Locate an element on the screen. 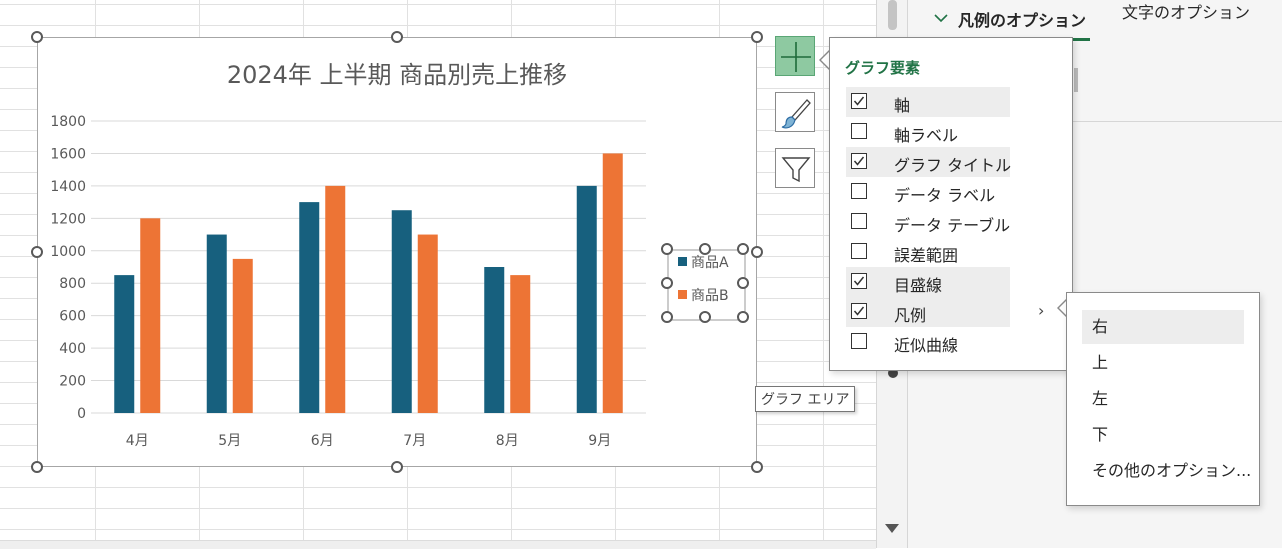 The width and height of the screenshot is (1282, 549). chart-element-label: 軸 is located at coordinates (902, 105).